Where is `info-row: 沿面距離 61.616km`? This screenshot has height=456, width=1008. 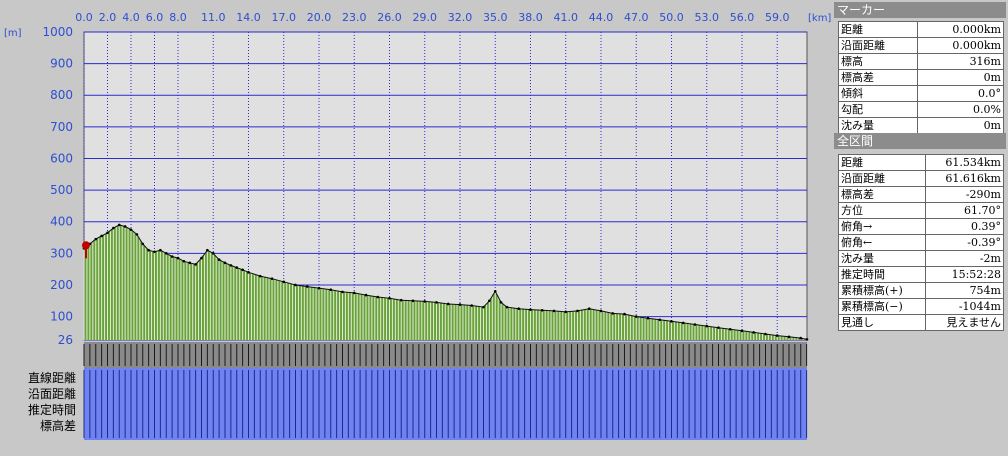 info-row: 沿面距離 61.616km is located at coordinates (921, 178).